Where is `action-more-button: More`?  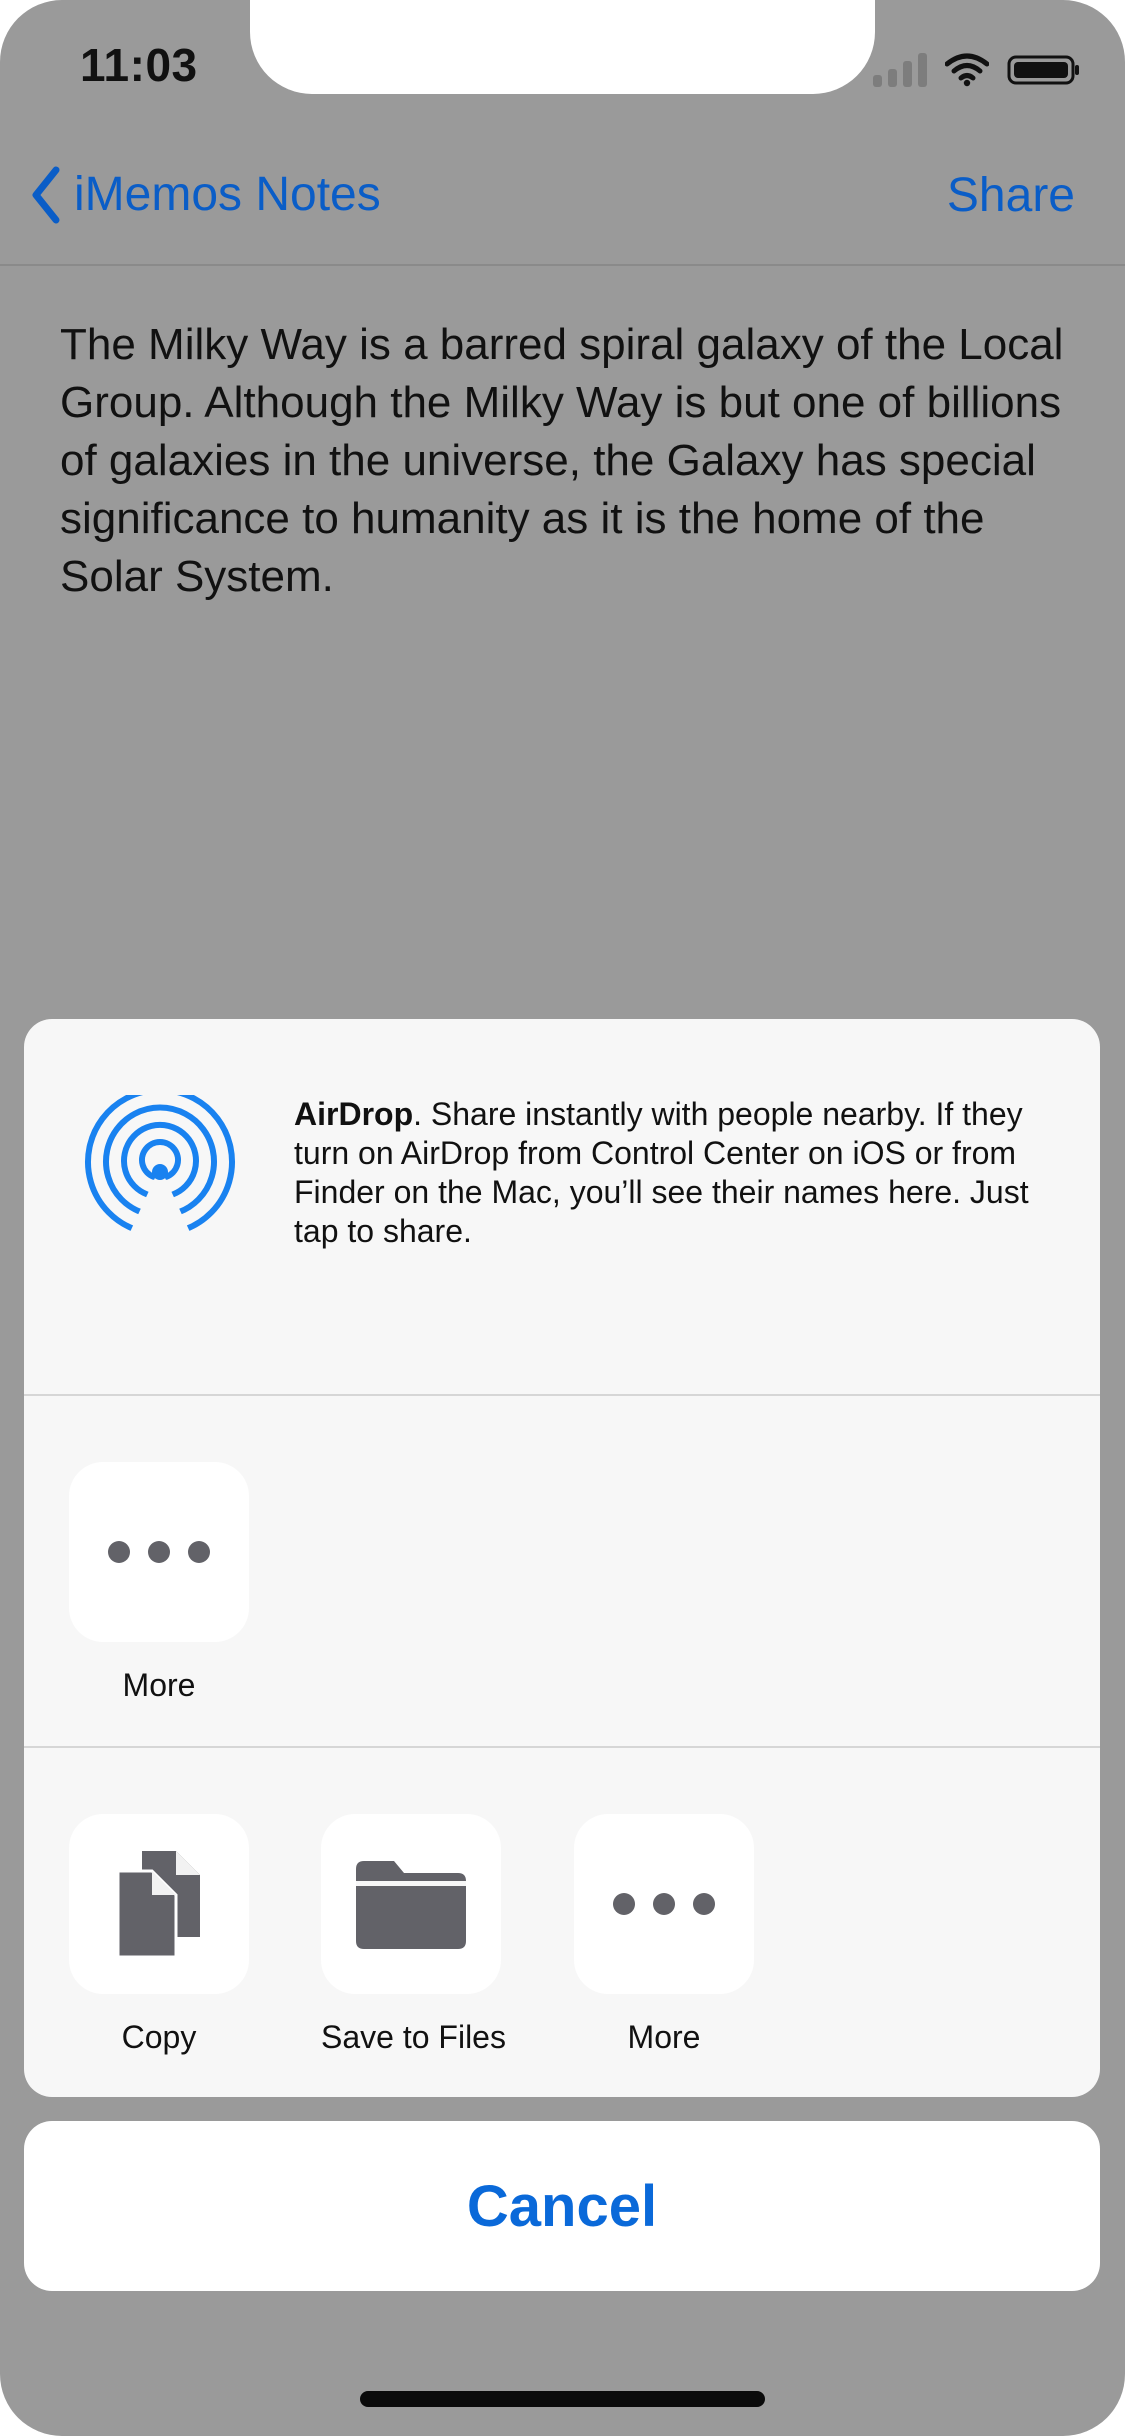 action-more-button: More is located at coordinates (664, 1935).